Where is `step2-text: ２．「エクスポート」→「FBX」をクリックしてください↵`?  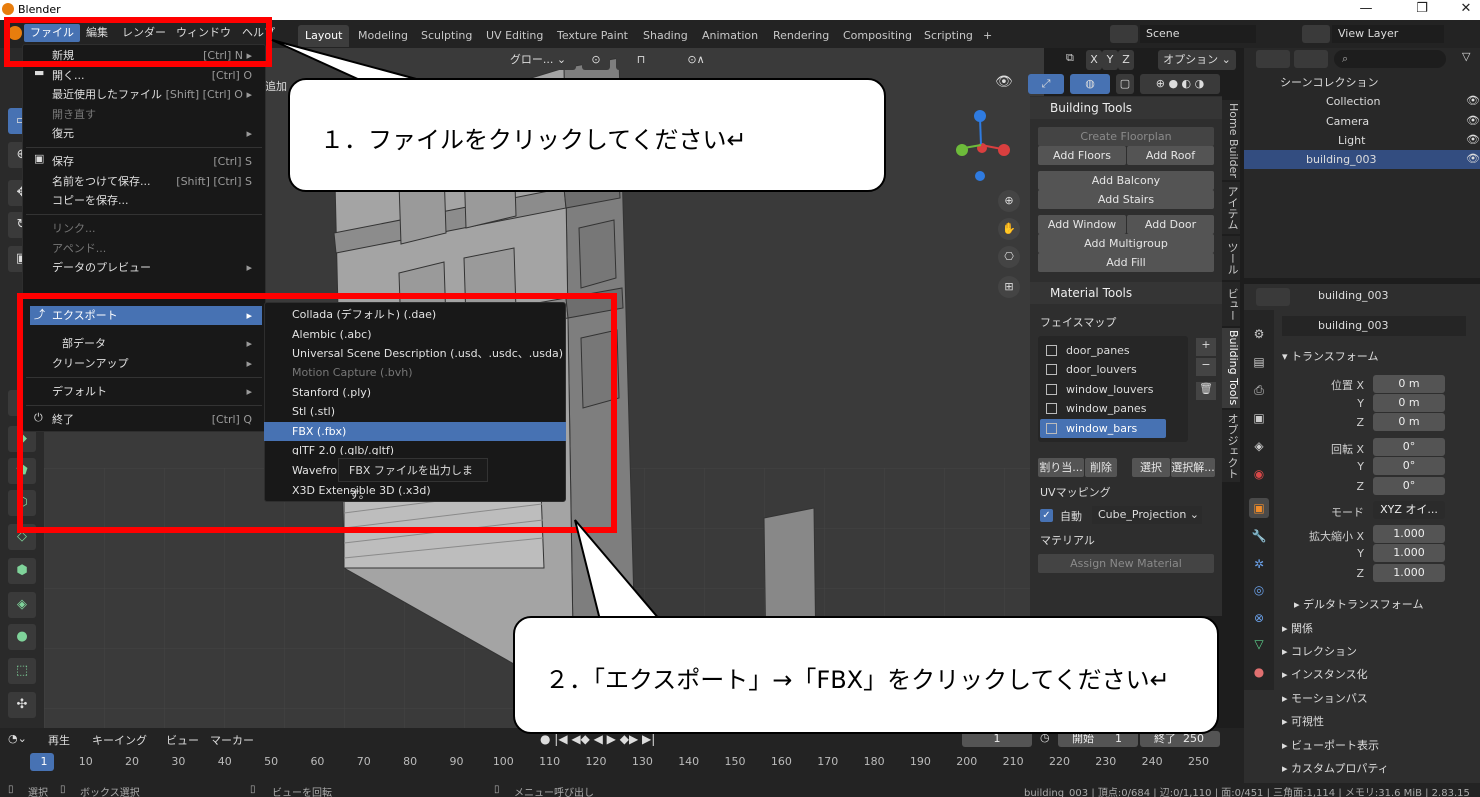 step2-text: ２．「エクスポート」→「FBX」をクリックしてください↵ is located at coordinates (857, 680).